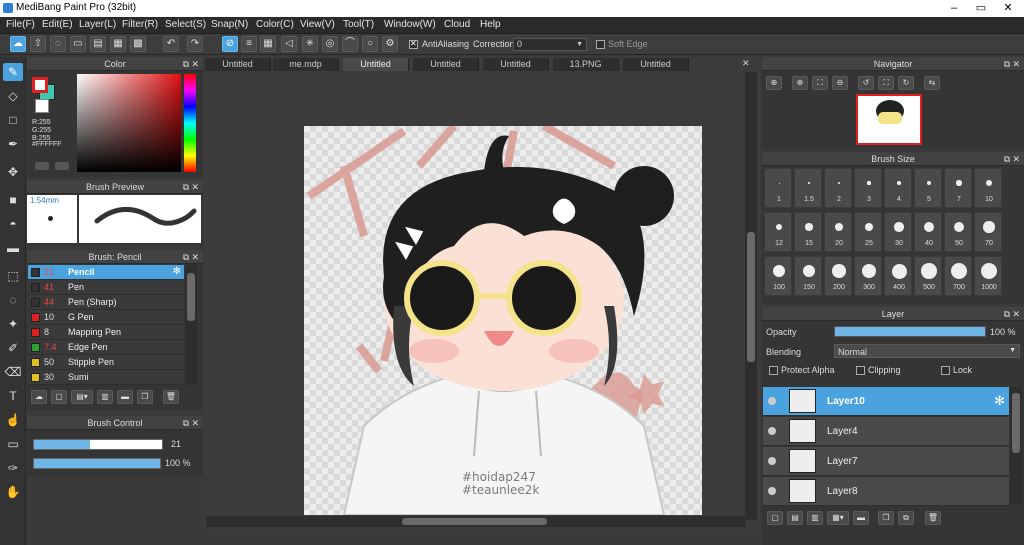 This screenshot has height=545, width=1024. Describe the element at coordinates (13, 372) in the screenshot. I see `select-eraser-tool-icon: ⌫` at that location.